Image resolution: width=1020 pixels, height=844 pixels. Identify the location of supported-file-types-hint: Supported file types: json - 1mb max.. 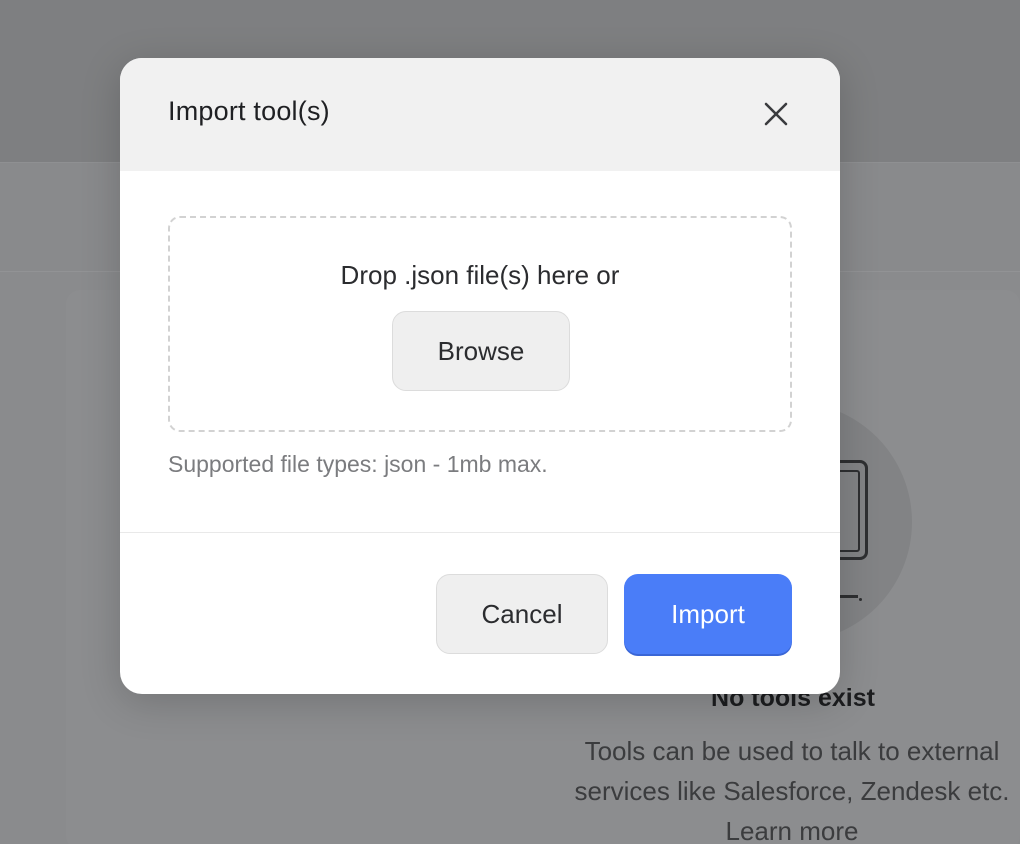
(358, 464).